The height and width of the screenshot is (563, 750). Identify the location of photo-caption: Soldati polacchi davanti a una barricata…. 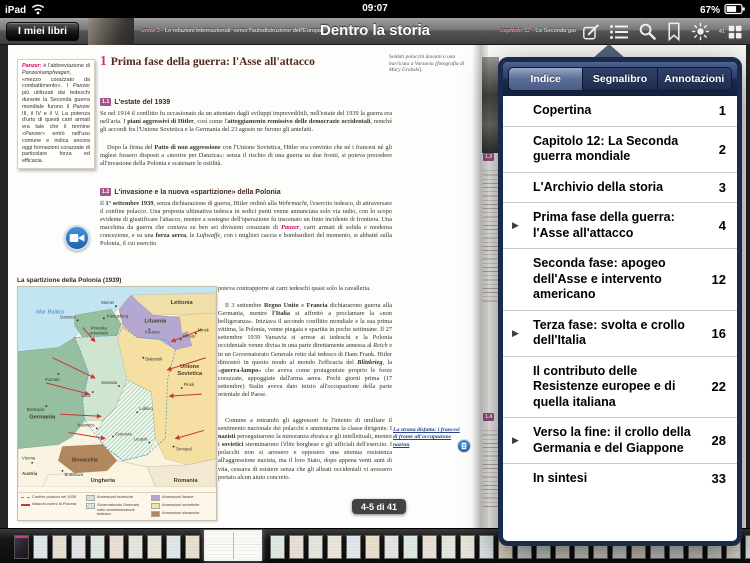
(427, 64).